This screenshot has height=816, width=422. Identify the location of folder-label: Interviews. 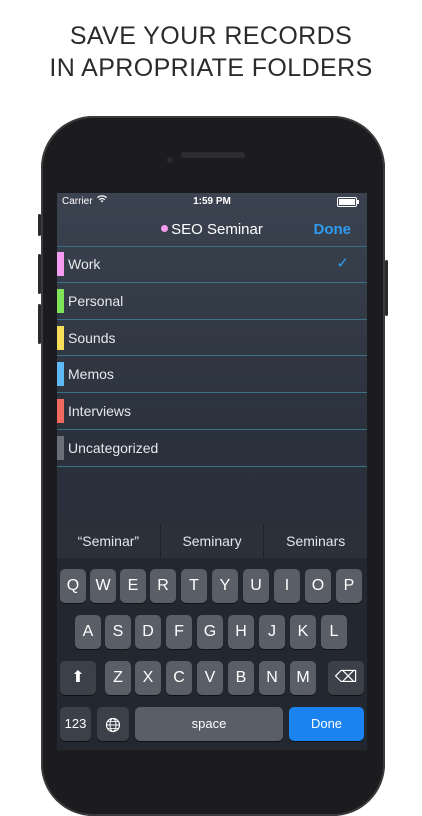
(100, 411).